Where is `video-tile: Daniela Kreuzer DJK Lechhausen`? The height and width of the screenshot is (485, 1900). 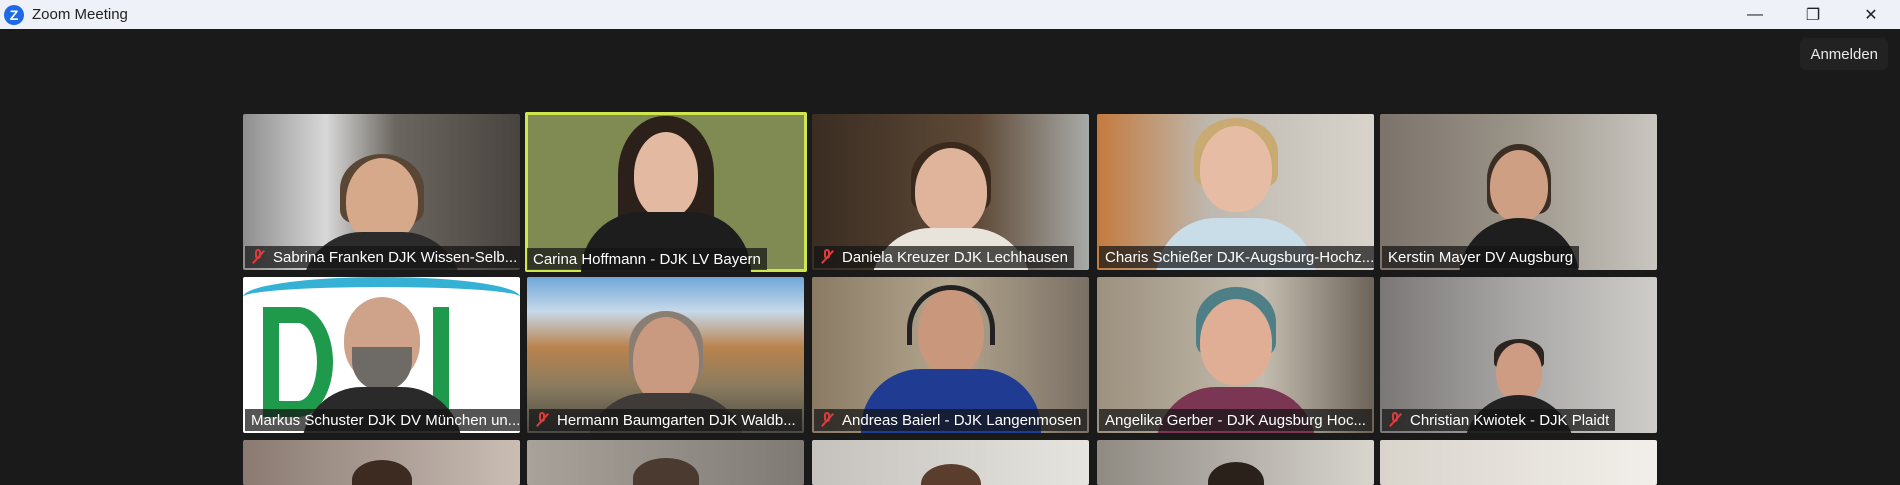
video-tile: Daniela Kreuzer DJK Lechhausen is located at coordinates (950, 192).